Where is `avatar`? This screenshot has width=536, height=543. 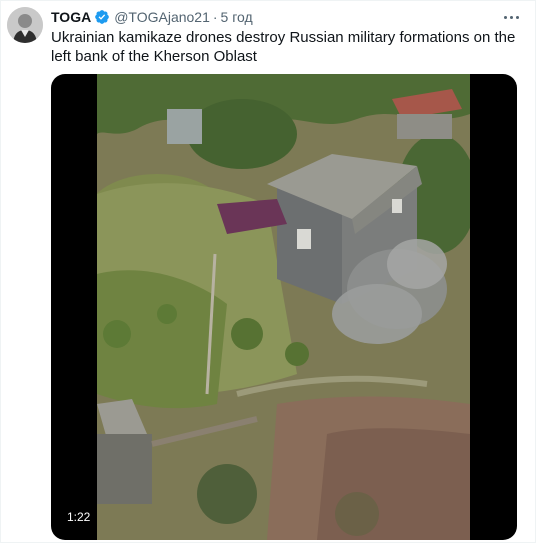
avatar is located at coordinates (25, 25).